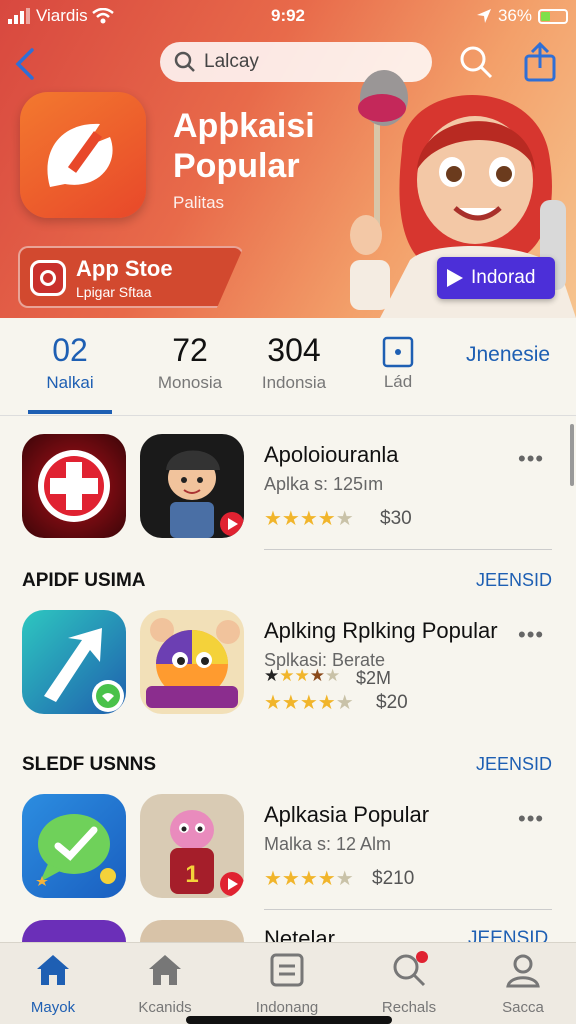 This screenshot has width=576, height=1024. I want to click on stat-label: Nalkai, so click(70, 382).